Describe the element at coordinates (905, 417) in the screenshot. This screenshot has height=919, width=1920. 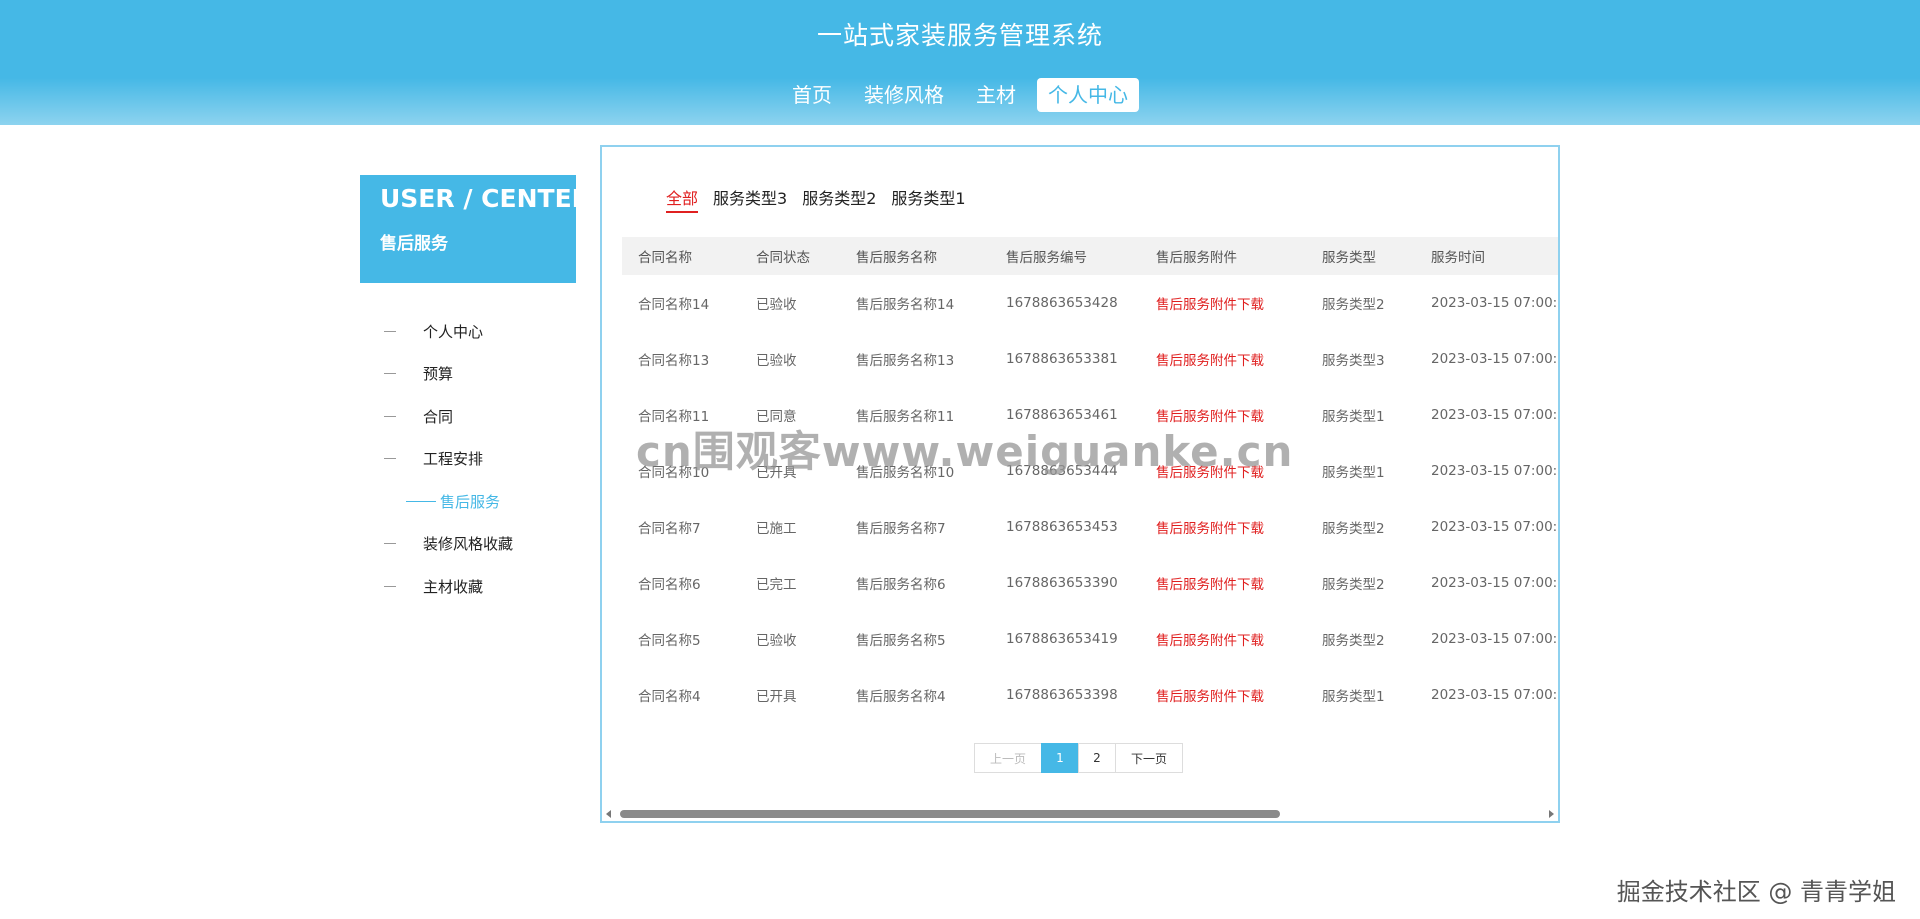
I see `service-name-cell: 售后服务名称11` at that location.